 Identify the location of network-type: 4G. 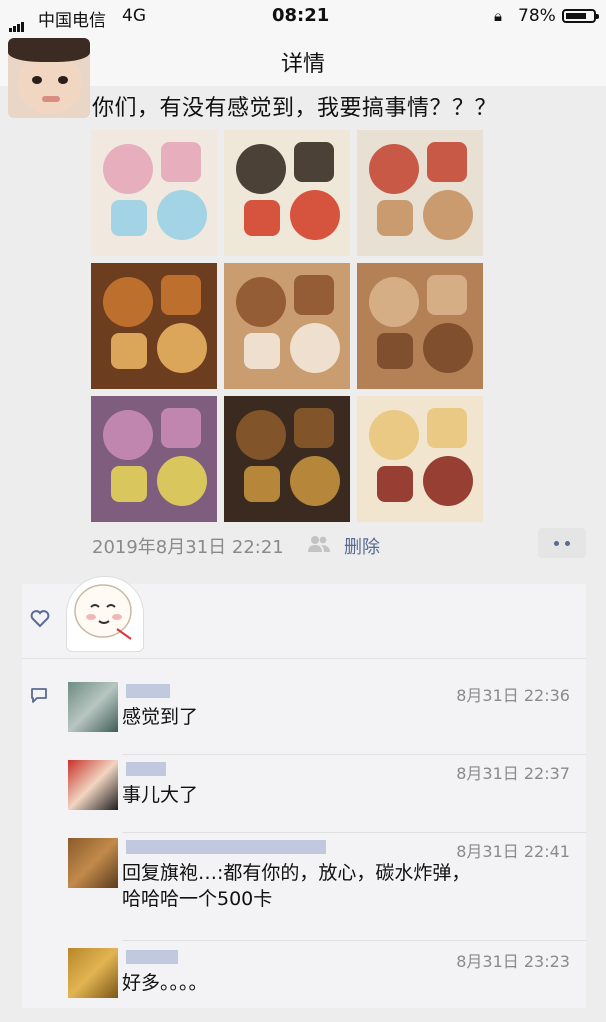
(134, 16).